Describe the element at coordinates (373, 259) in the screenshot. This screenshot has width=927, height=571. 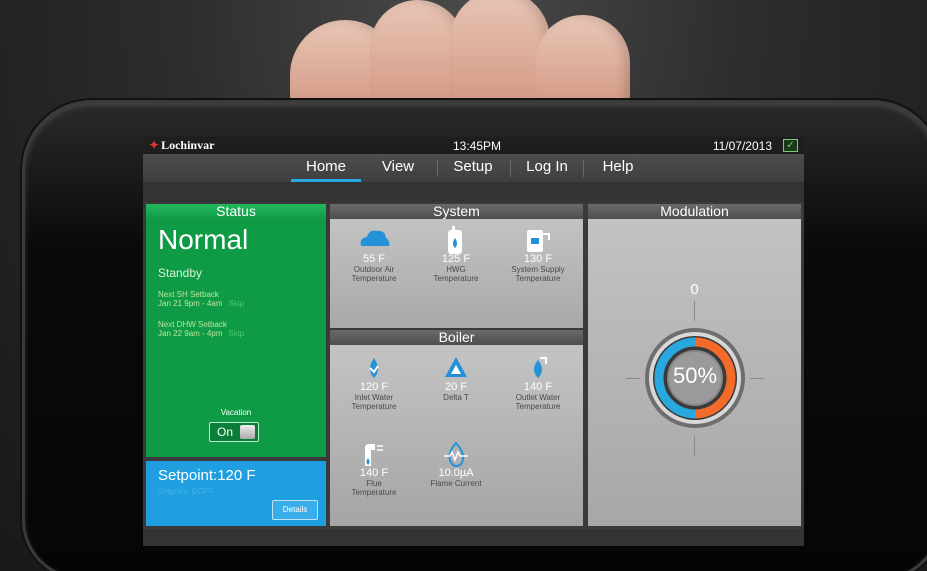
I see `tile-value: 55 F` at that location.